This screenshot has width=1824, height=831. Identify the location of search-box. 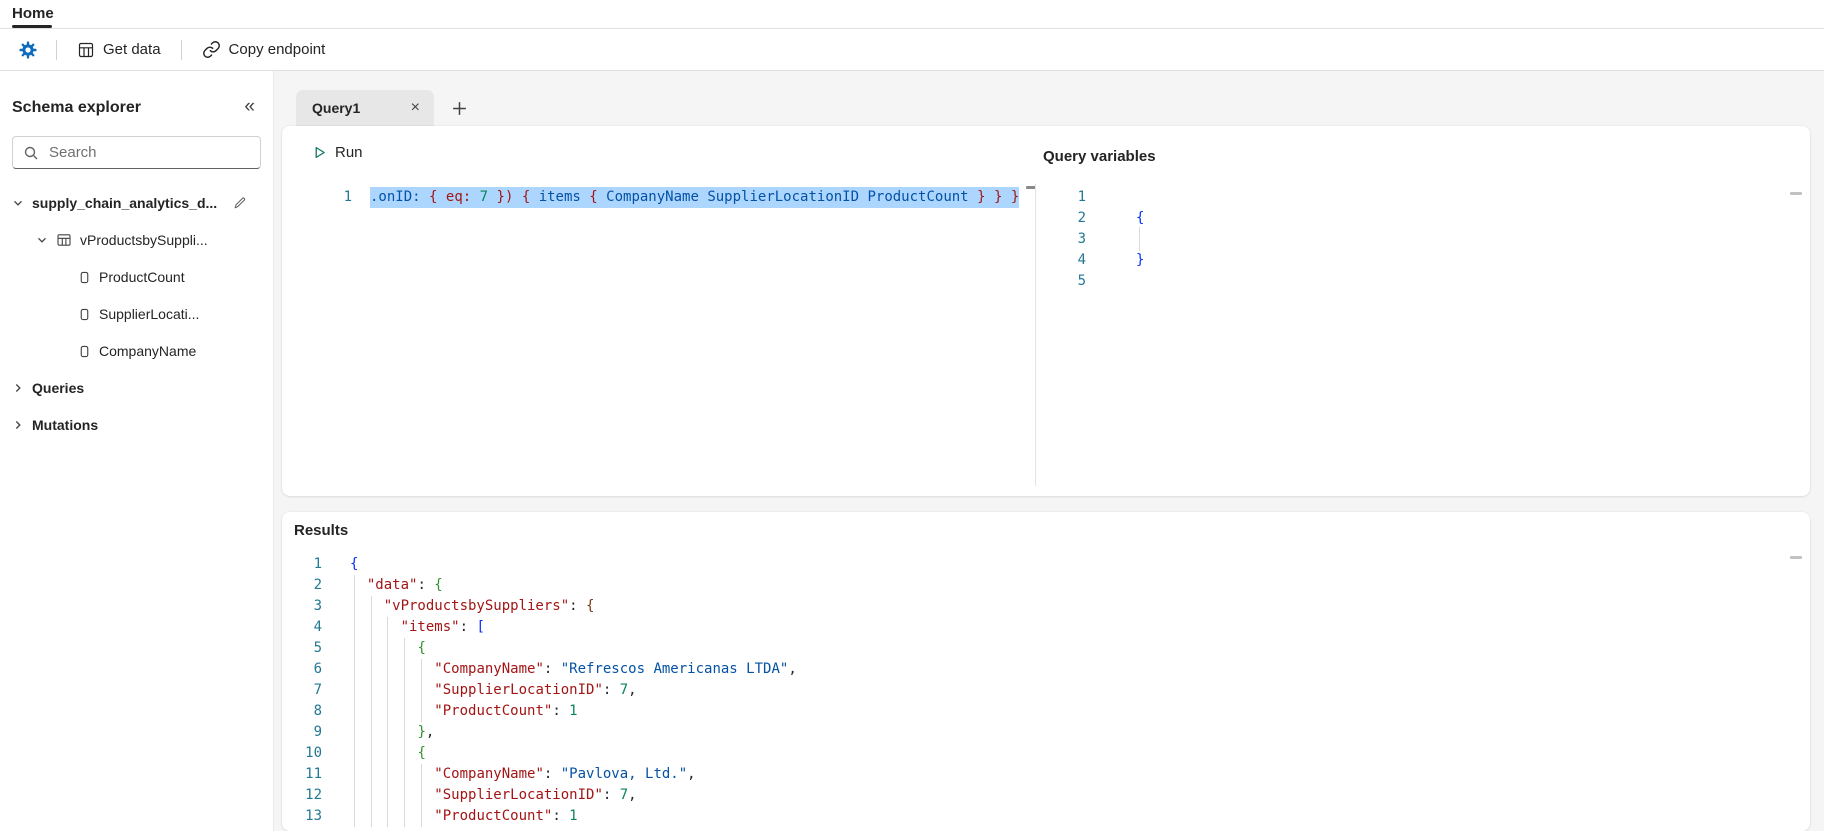
(136, 152).